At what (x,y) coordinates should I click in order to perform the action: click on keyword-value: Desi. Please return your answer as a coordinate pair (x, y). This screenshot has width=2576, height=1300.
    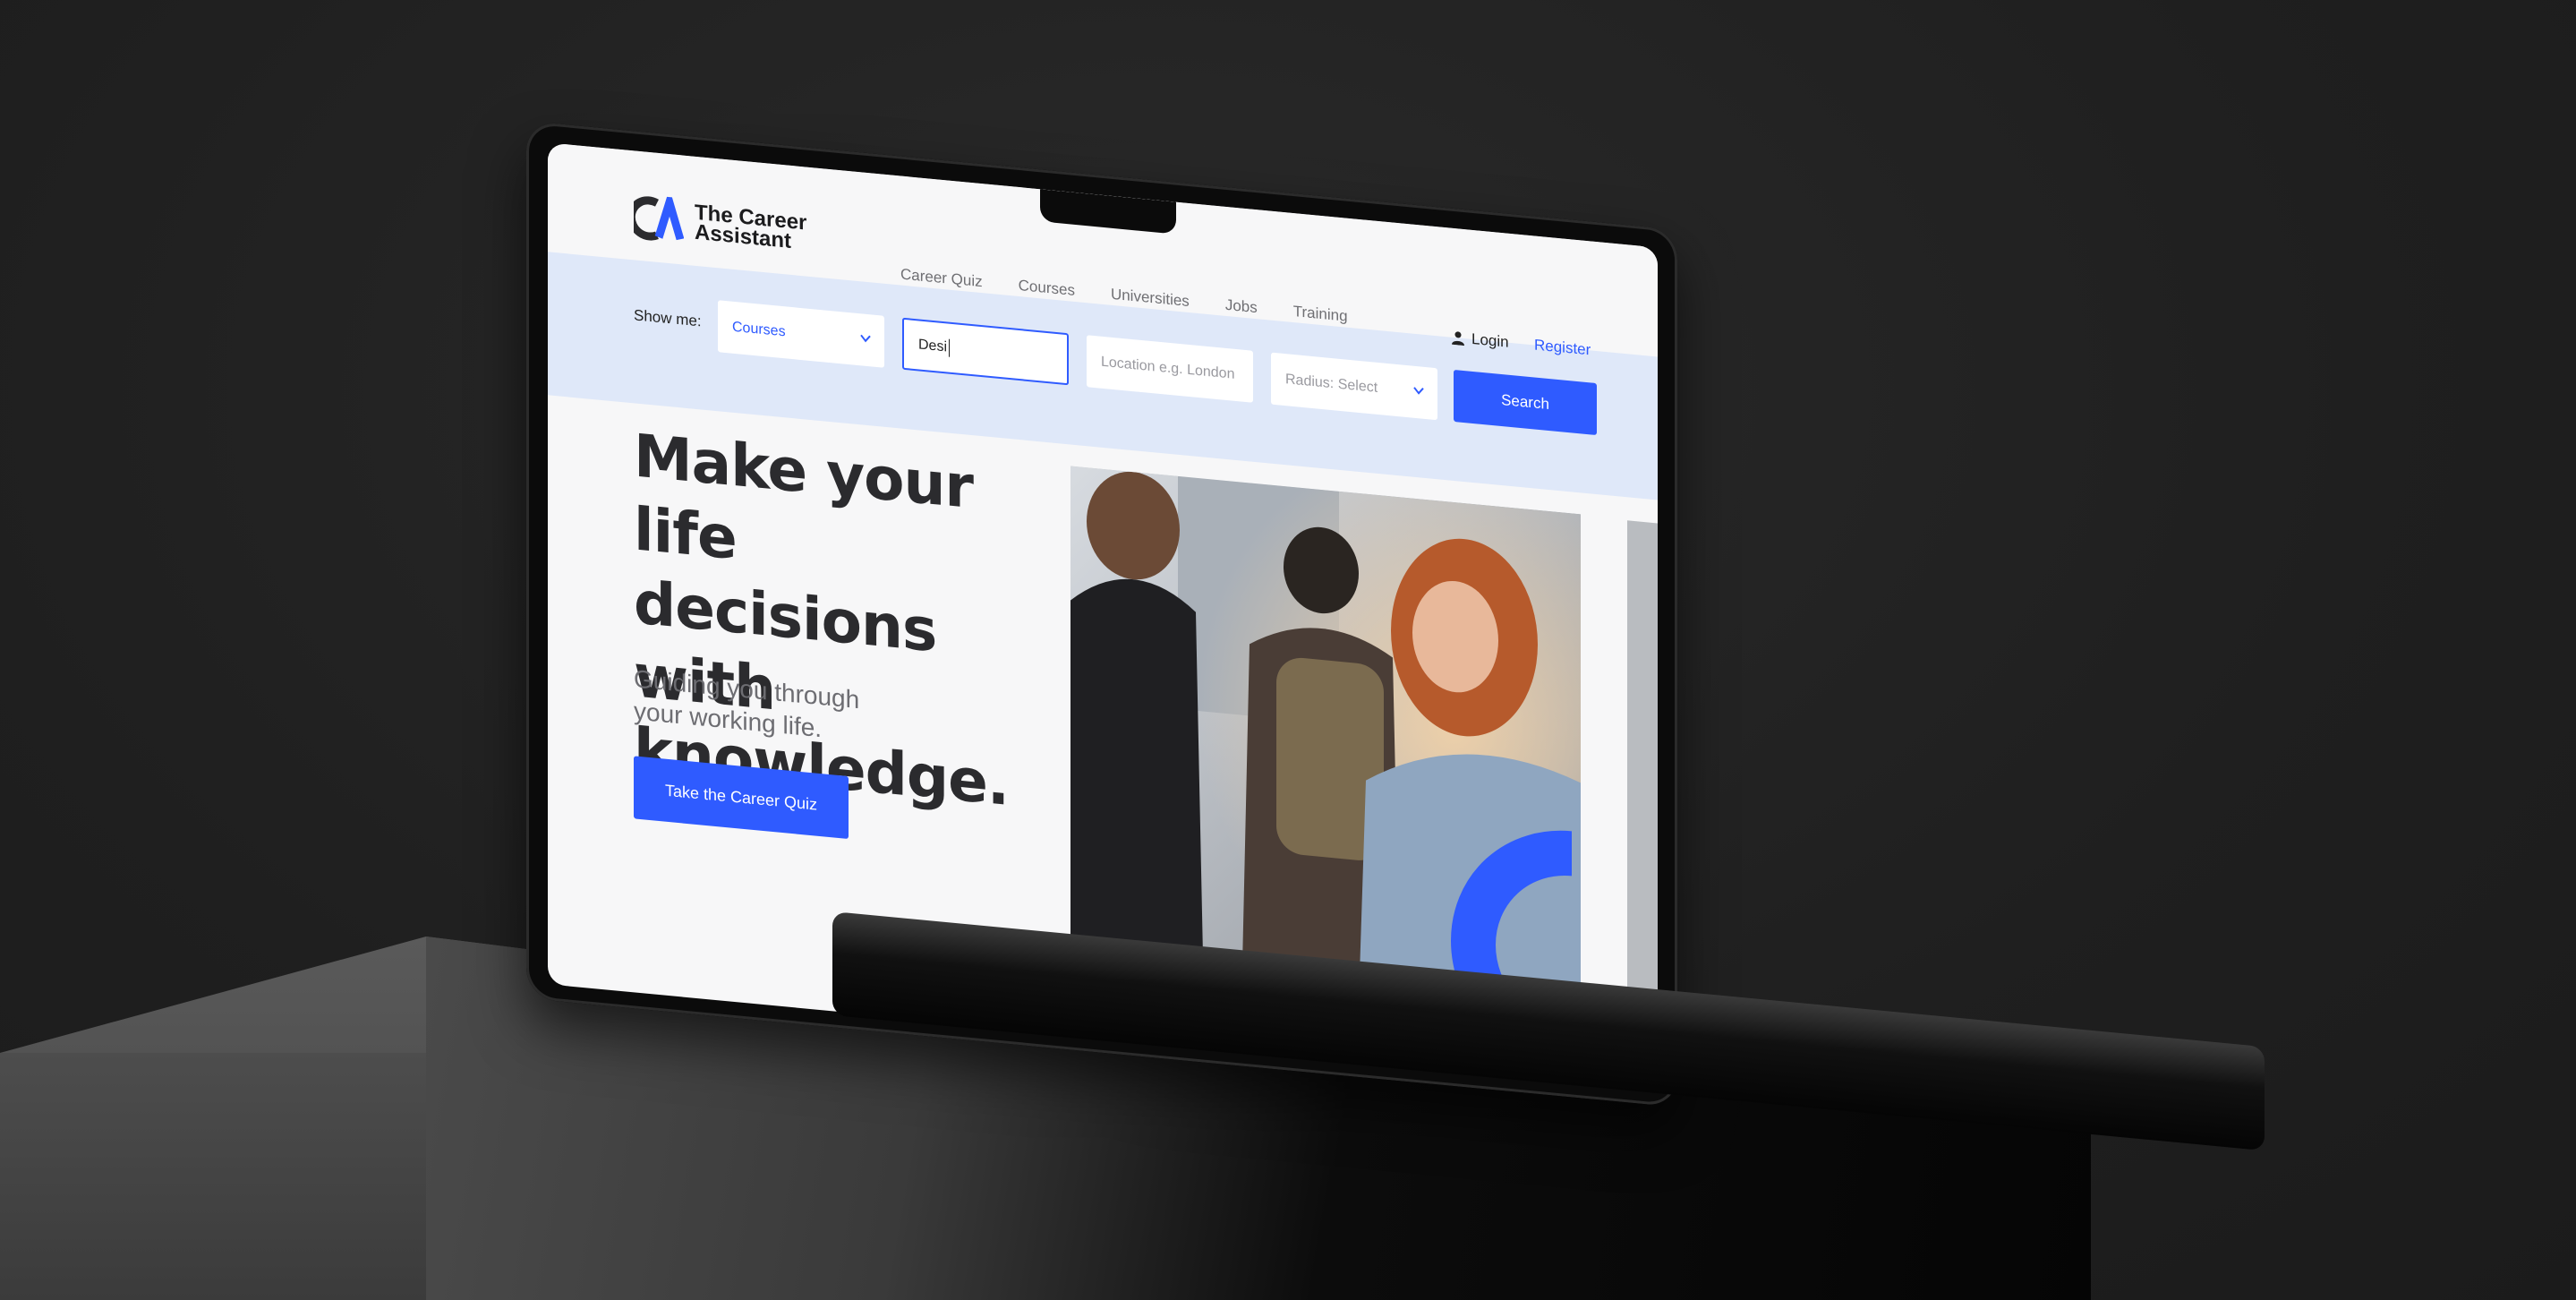
    Looking at the image, I should click on (933, 346).